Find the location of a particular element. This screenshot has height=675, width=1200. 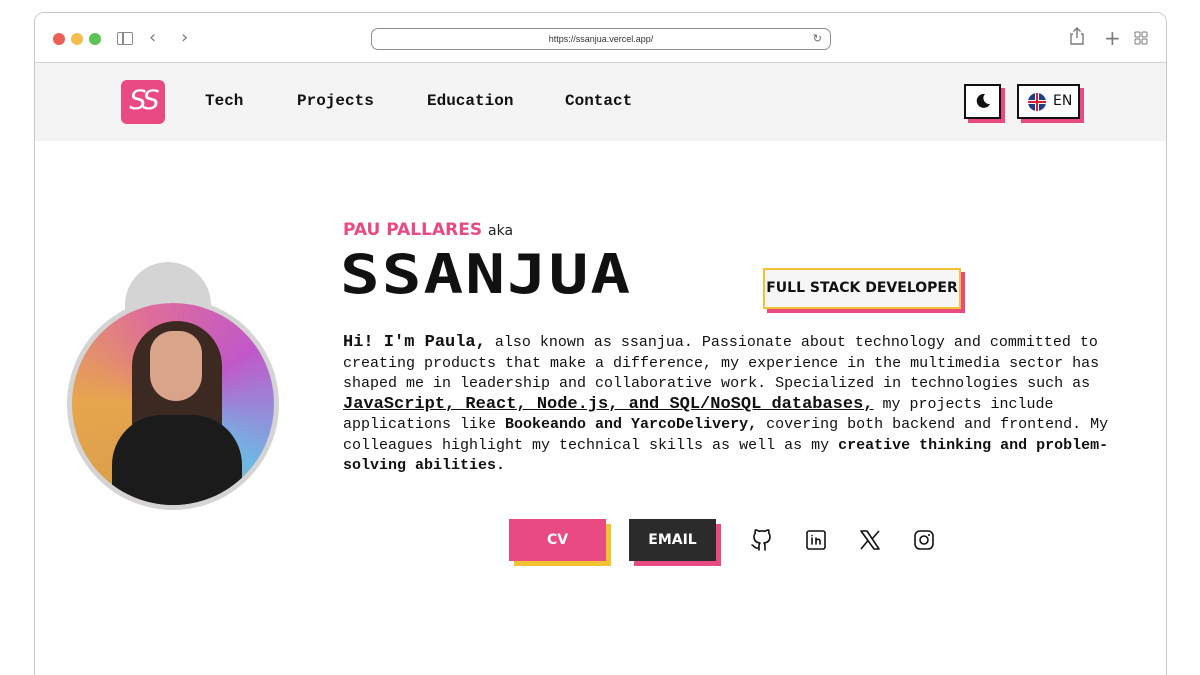

aka-text: aka is located at coordinates (501, 231).